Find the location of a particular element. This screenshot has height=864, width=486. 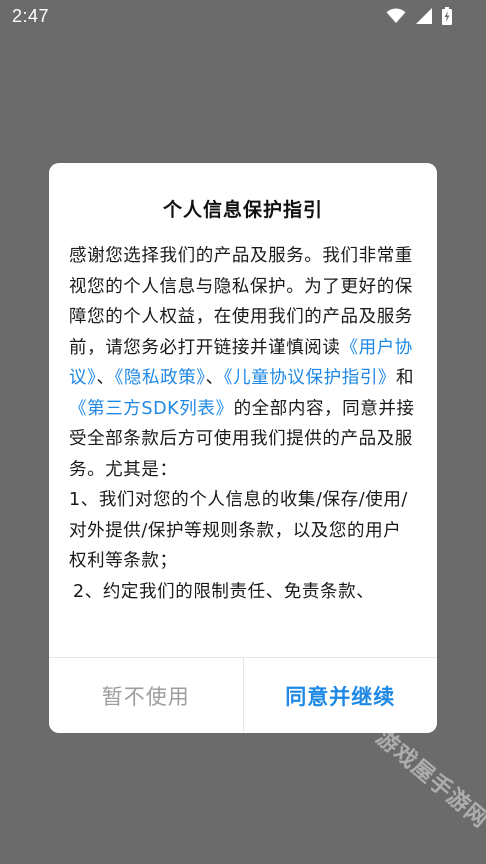

dialog-footer: 暂不使用 同意并继续 is located at coordinates (243, 695).